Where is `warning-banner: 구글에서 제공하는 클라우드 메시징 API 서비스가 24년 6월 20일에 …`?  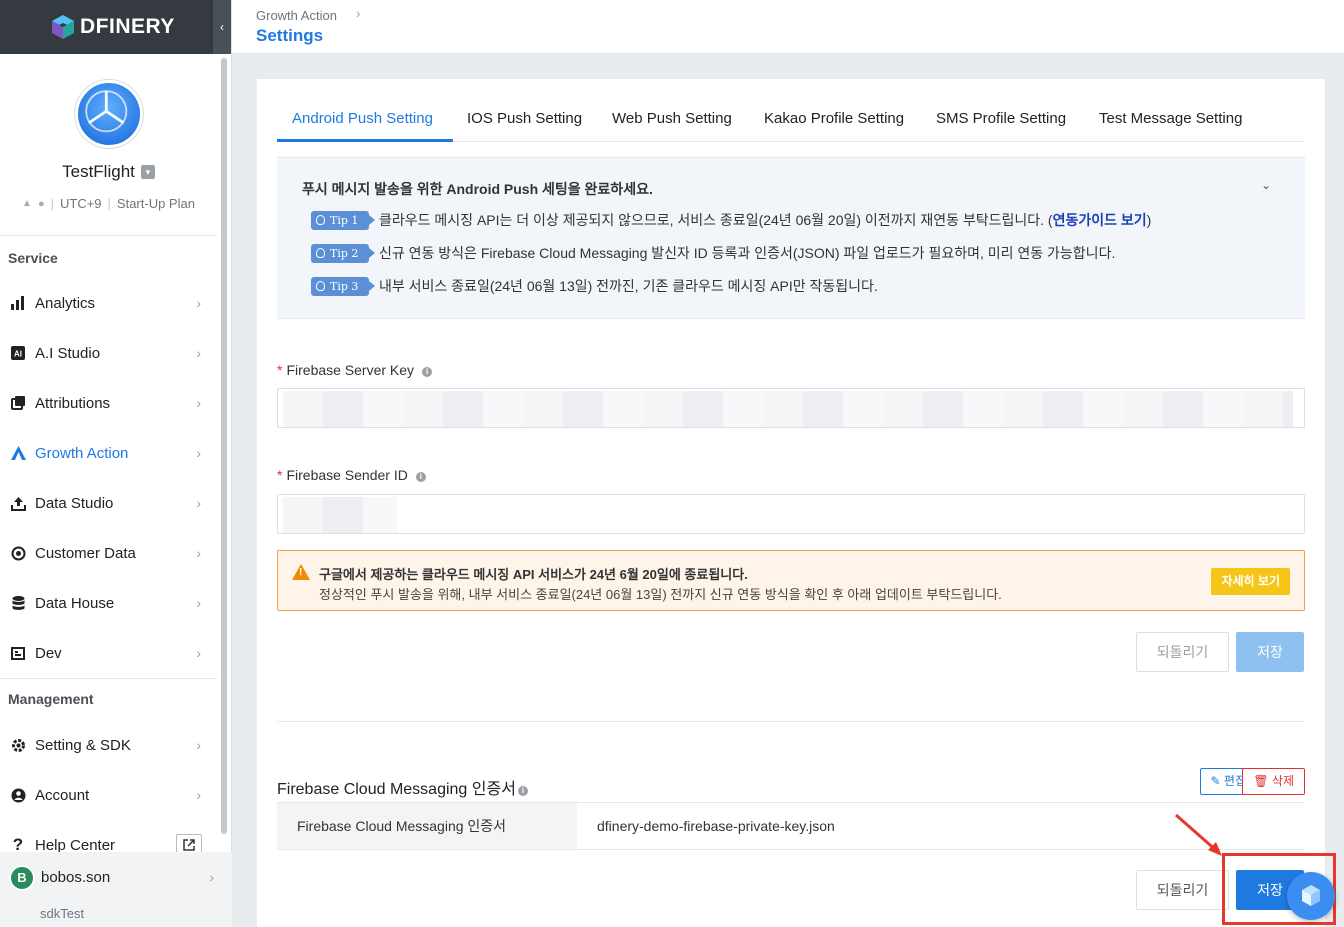 warning-banner: 구글에서 제공하는 클라우드 메시징 API 서비스가 24년 6월 20일에 … is located at coordinates (791, 580).